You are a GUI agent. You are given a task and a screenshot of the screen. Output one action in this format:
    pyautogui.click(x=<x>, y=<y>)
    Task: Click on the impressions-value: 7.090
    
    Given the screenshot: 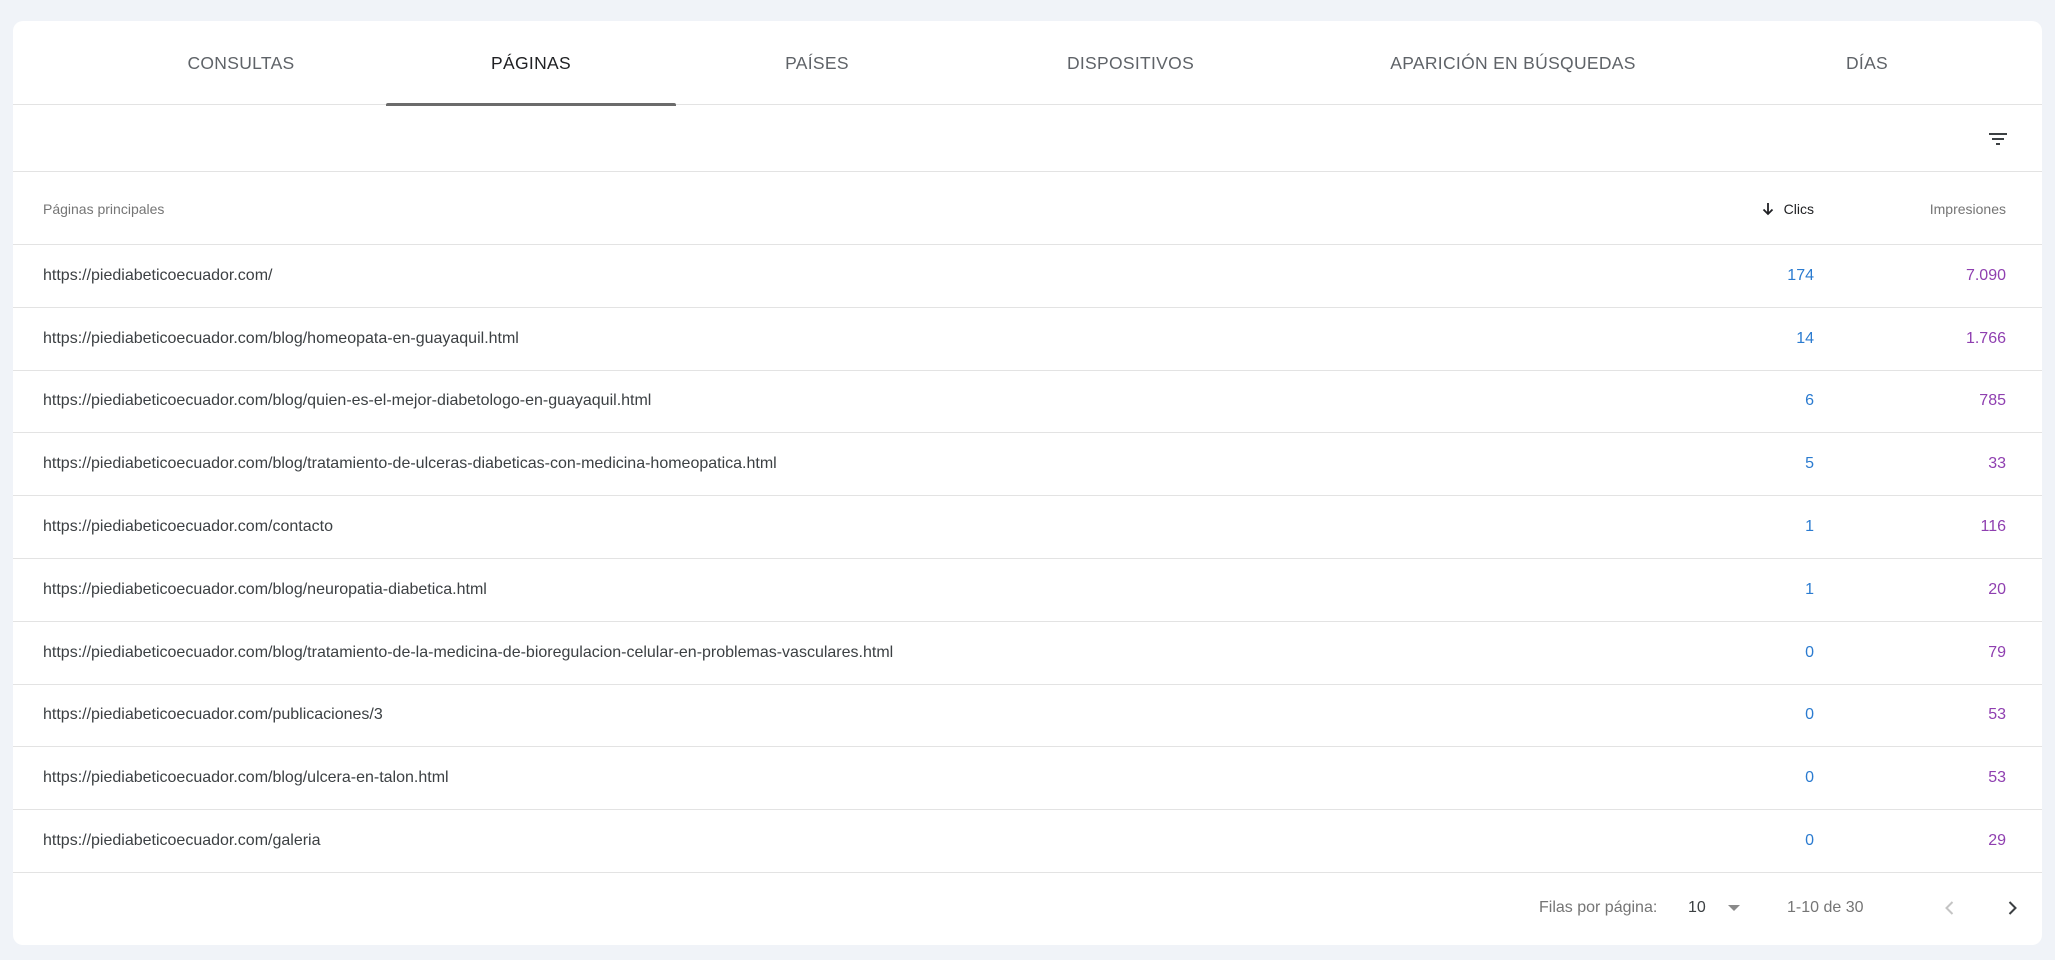 What is the action you would take?
    pyautogui.click(x=1985, y=275)
    